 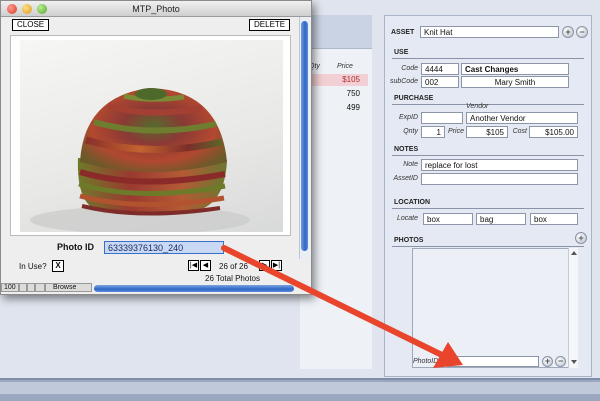 I want to click on annotation-arrow, so click(x=342, y=306).